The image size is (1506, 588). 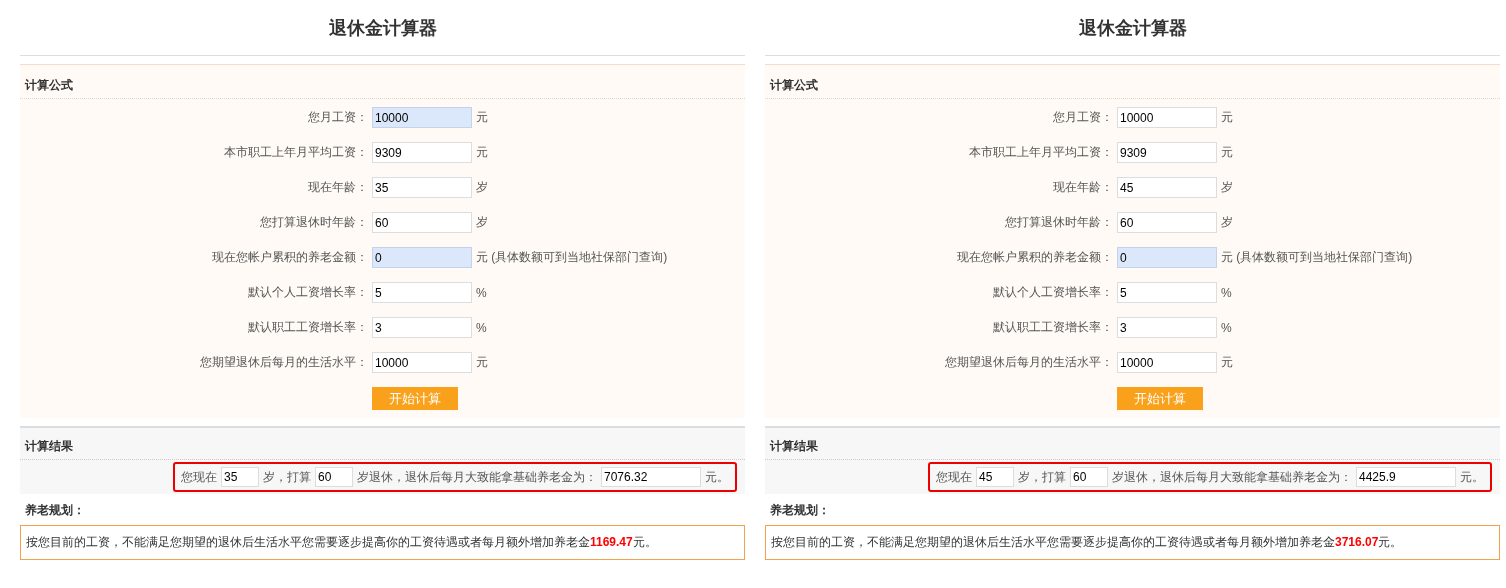 What do you see at coordinates (1132, 542) in the screenshot?
I see `advice-text: 按您目前的工资，不能满足您期望的退休后生活水平您需要逐步提高你的工资待遇或者每月额外增加养老金3716.07元。` at bounding box center [1132, 542].